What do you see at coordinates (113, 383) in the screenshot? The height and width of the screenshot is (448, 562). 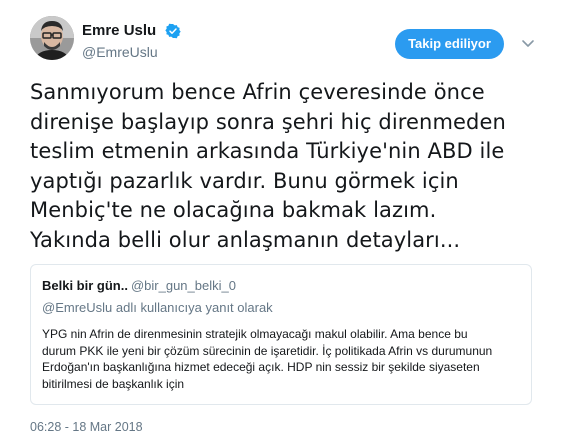 I see `quoted-text-line: bitirilmesi de başkanlık için` at bounding box center [113, 383].